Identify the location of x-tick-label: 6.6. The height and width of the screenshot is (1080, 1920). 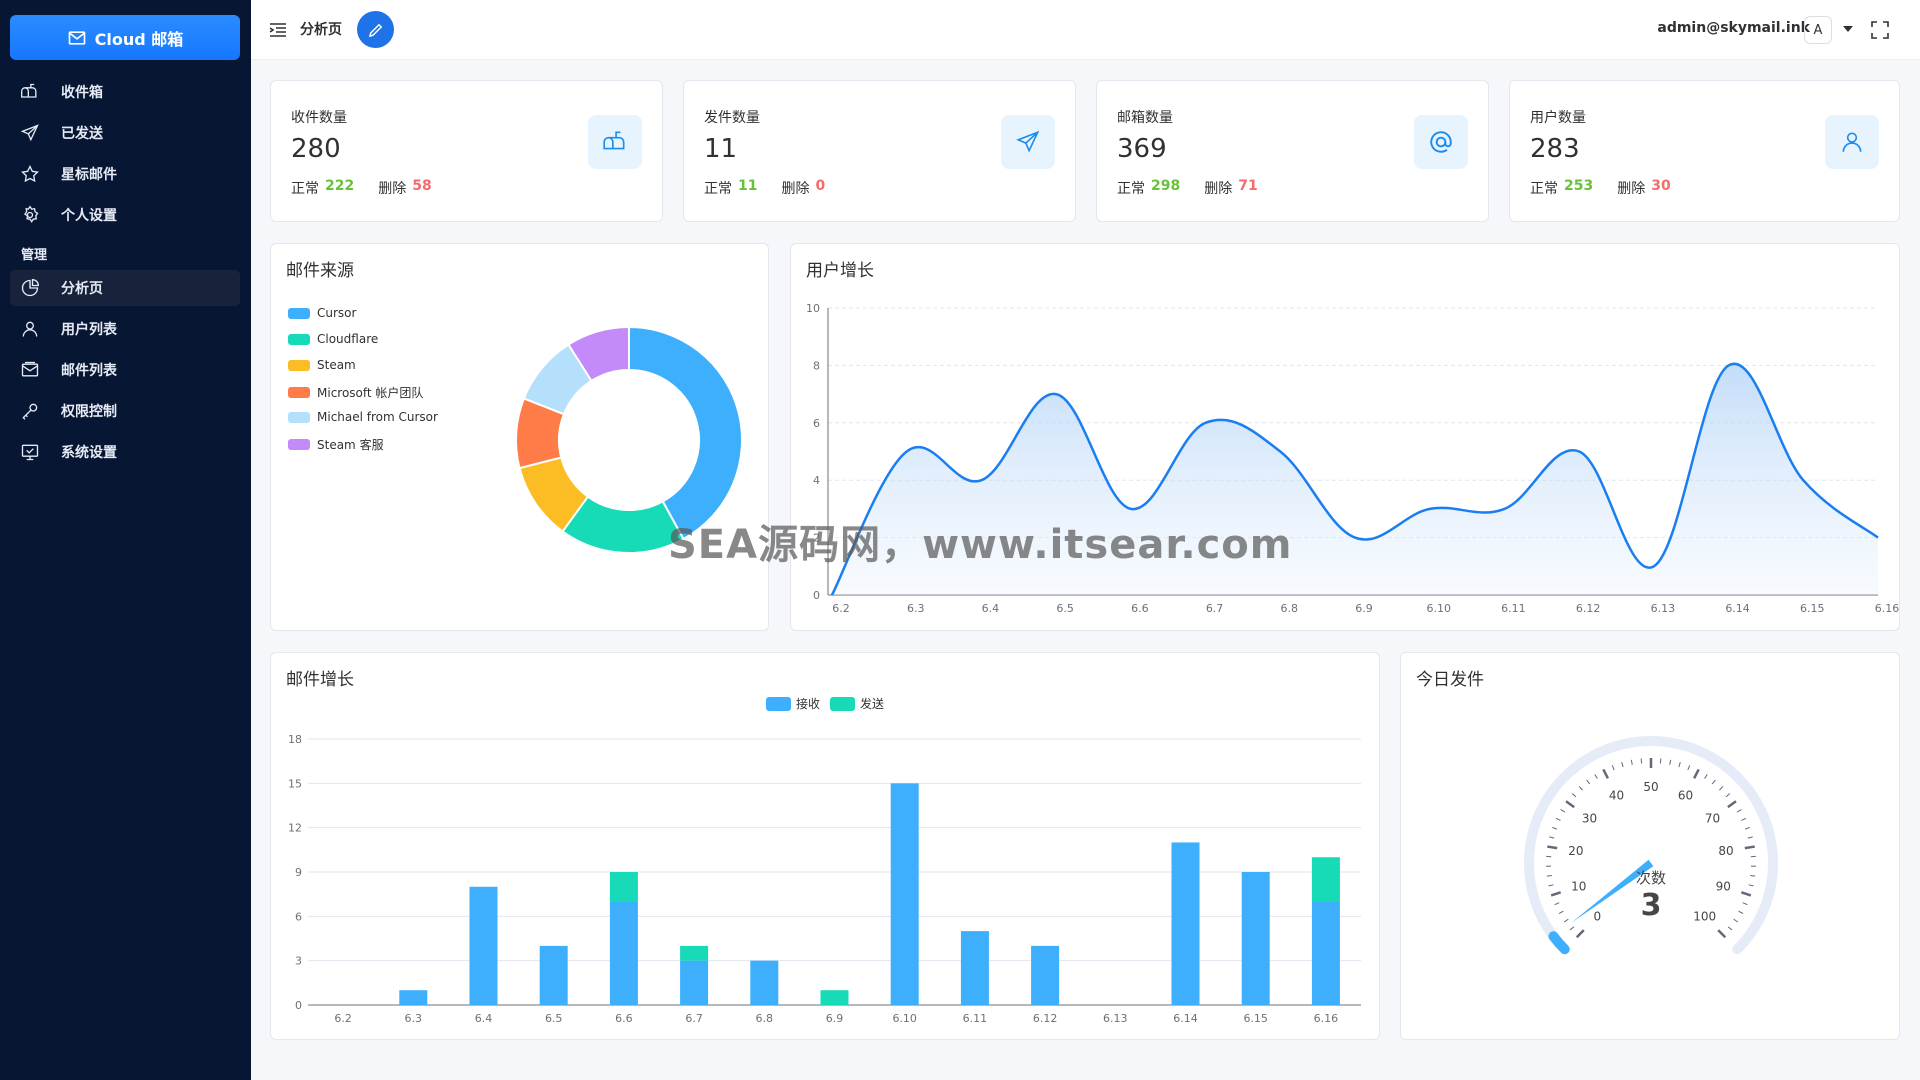
(1140, 608).